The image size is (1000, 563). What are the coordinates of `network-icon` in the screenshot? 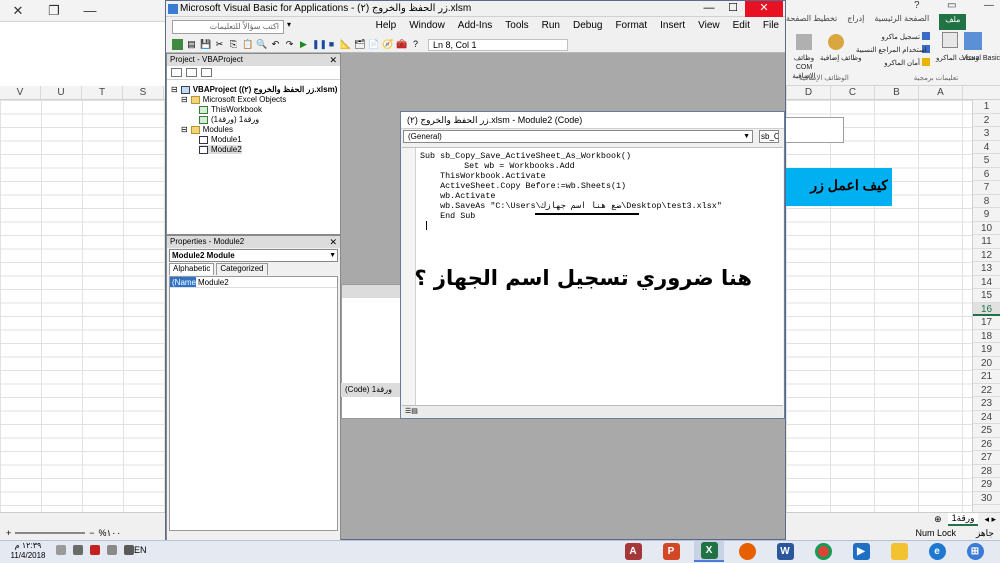 It's located at (112, 550).